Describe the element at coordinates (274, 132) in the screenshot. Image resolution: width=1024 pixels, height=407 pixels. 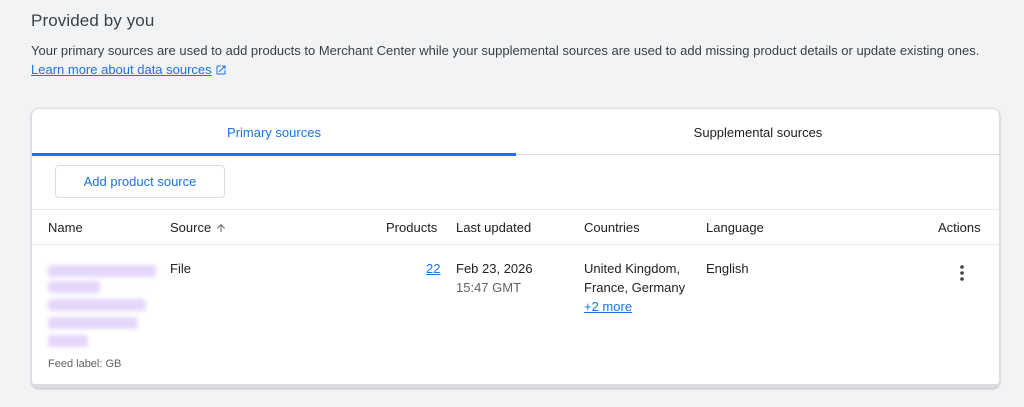
I see `tab-primary-sources: Primary sources` at that location.